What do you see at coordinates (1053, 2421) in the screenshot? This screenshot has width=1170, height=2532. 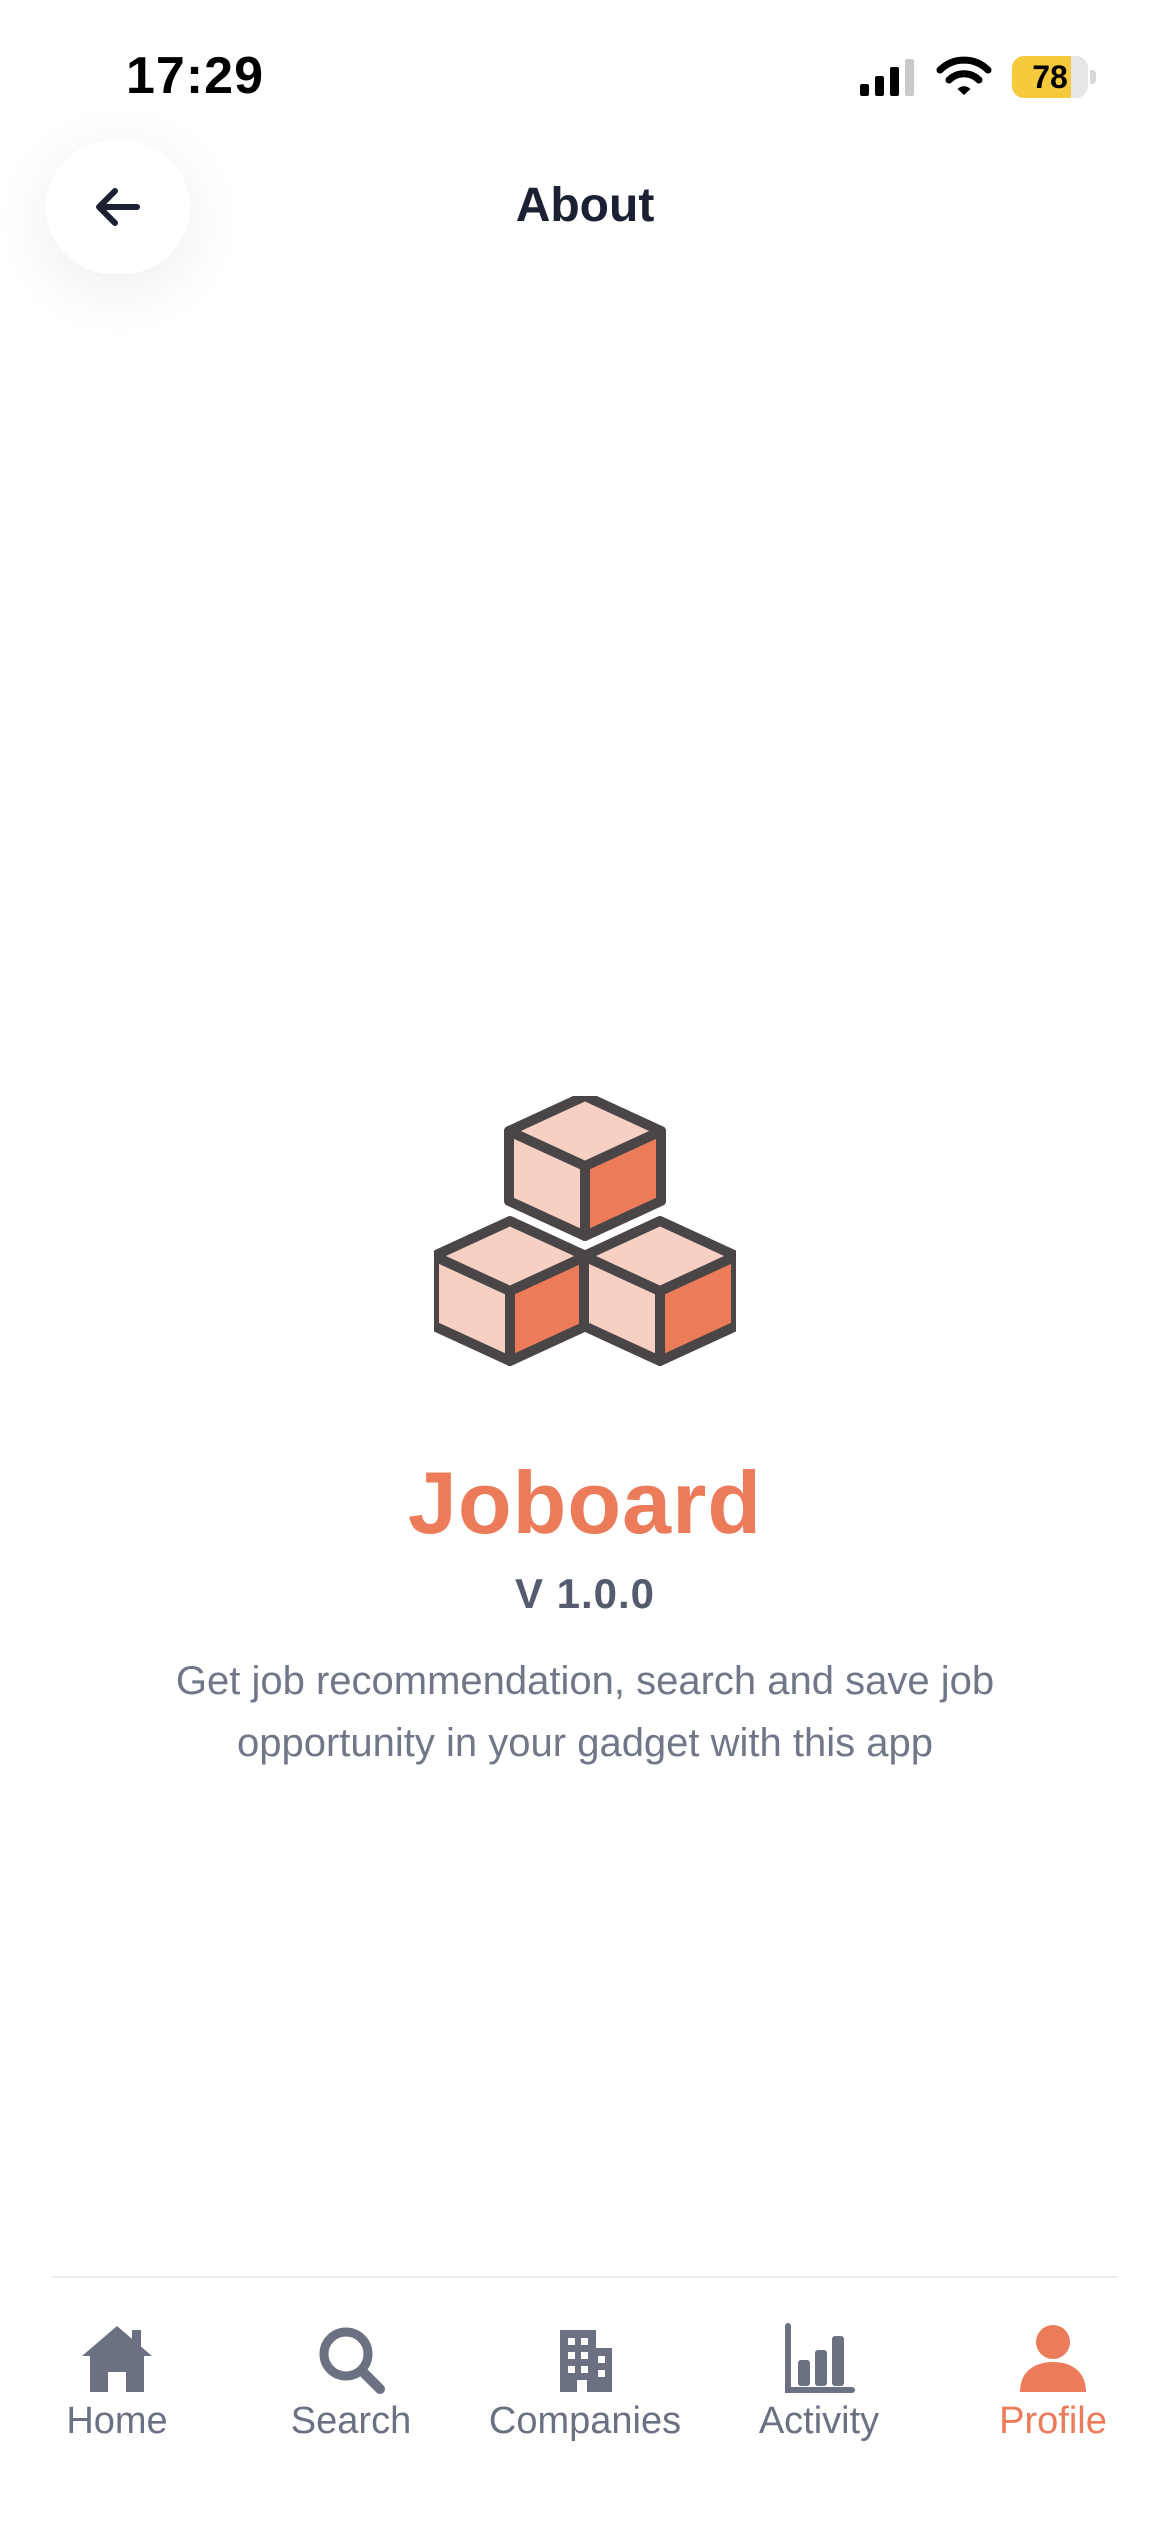 I see `tab-label: Profile` at bounding box center [1053, 2421].